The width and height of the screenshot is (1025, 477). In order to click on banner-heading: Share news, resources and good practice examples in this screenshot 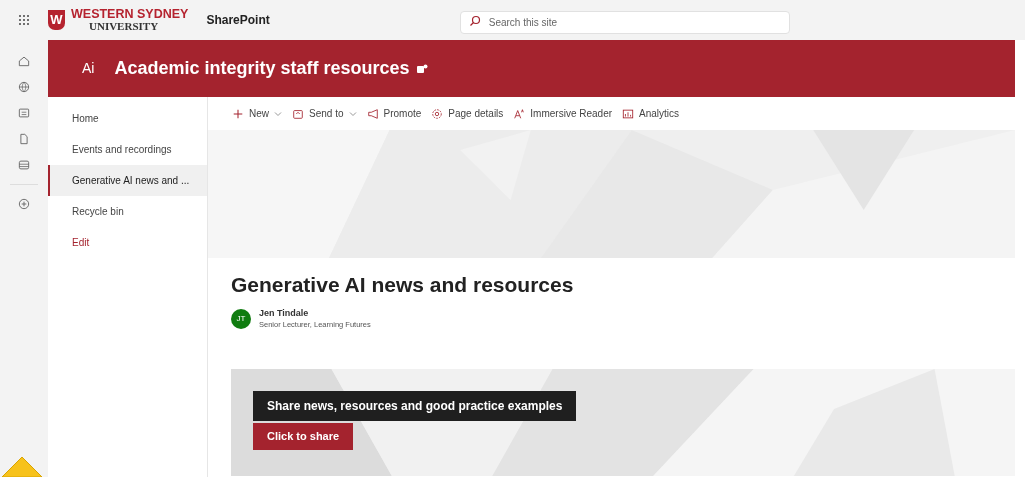, I will do `click(415, 405)`.